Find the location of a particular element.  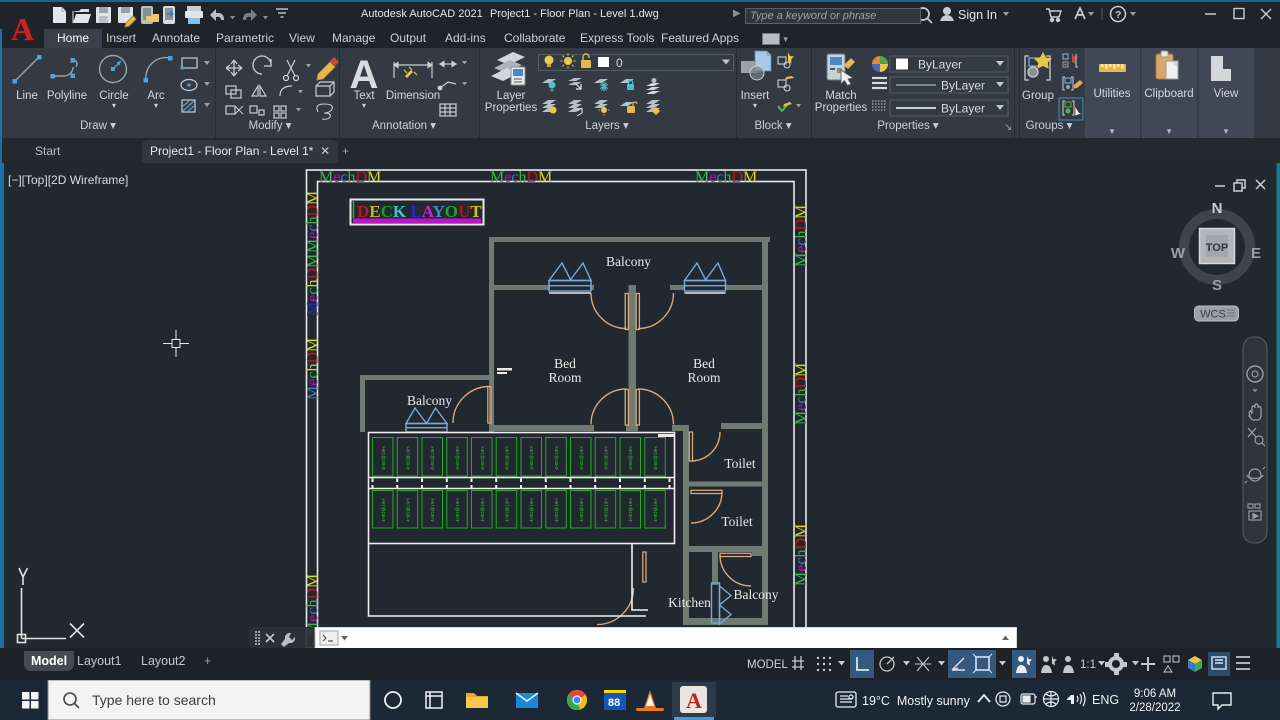

svg-text: N is located at coordinates (1217, 208).